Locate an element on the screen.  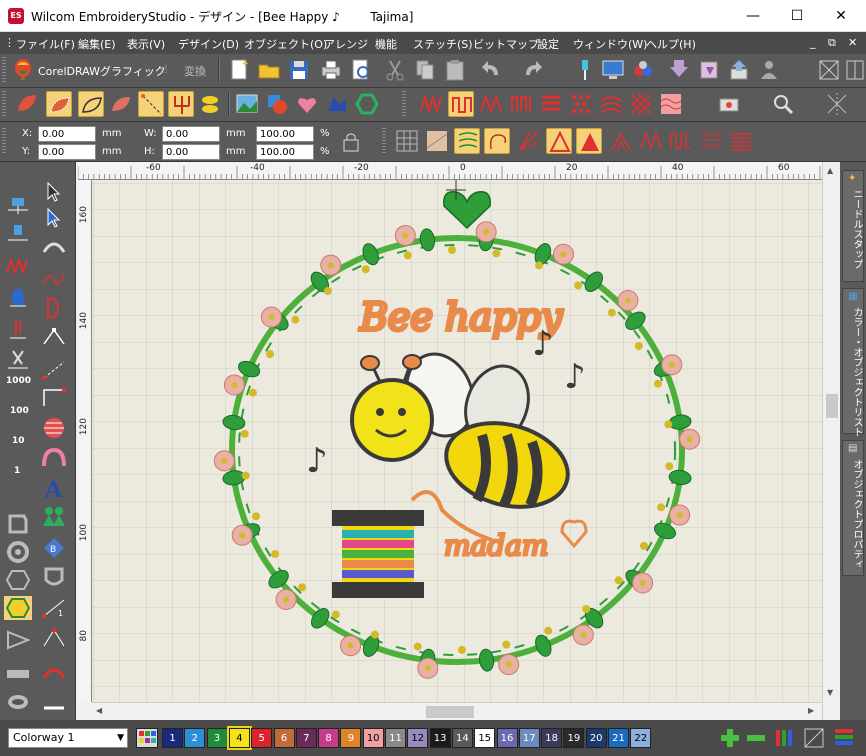
color-swatch: 20 is located at coordinates (596, 738).